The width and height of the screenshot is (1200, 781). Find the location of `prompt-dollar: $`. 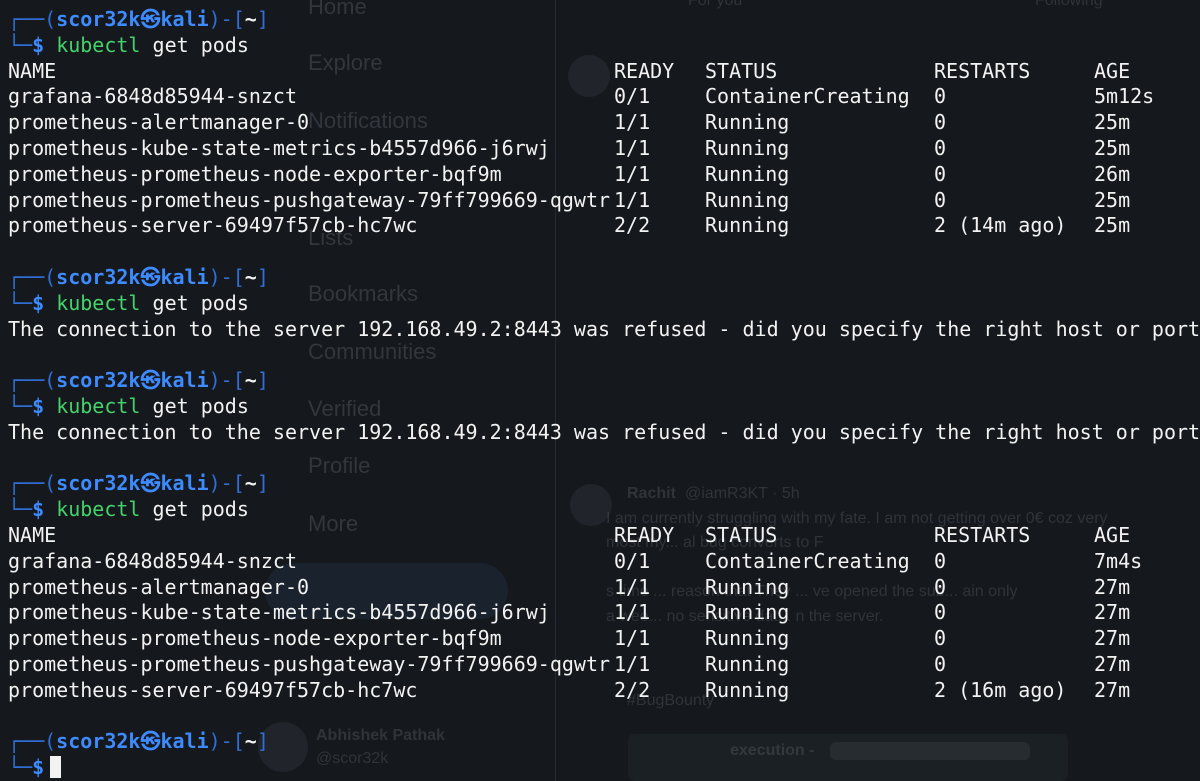

prompt-dollar: $ is located at coordinates (38, 767).